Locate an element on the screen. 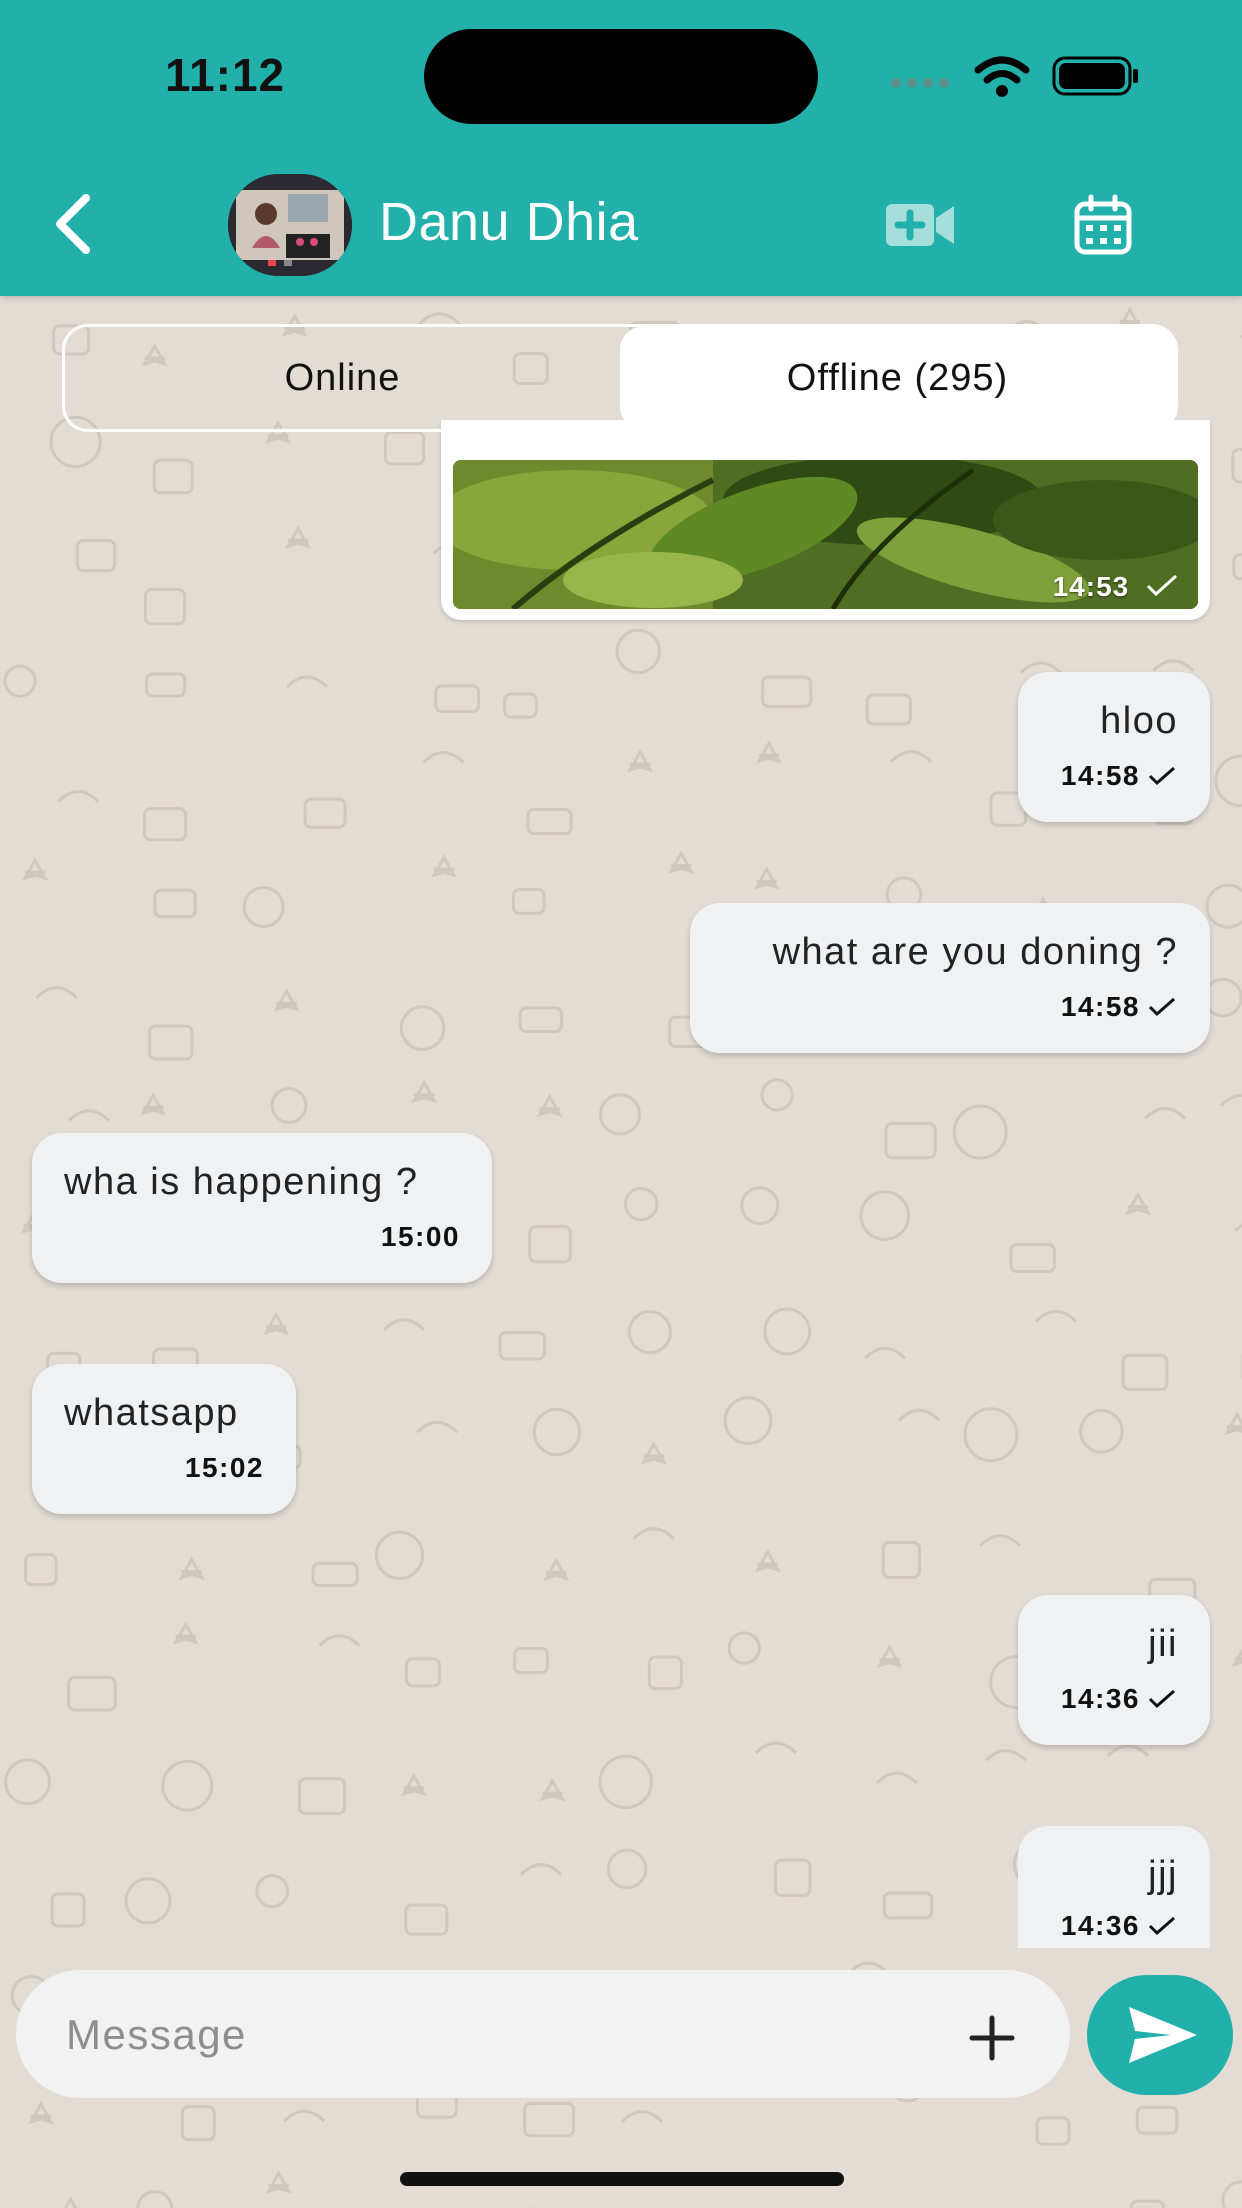  message-text: whatsapp is located at coordinates (151, 1413).